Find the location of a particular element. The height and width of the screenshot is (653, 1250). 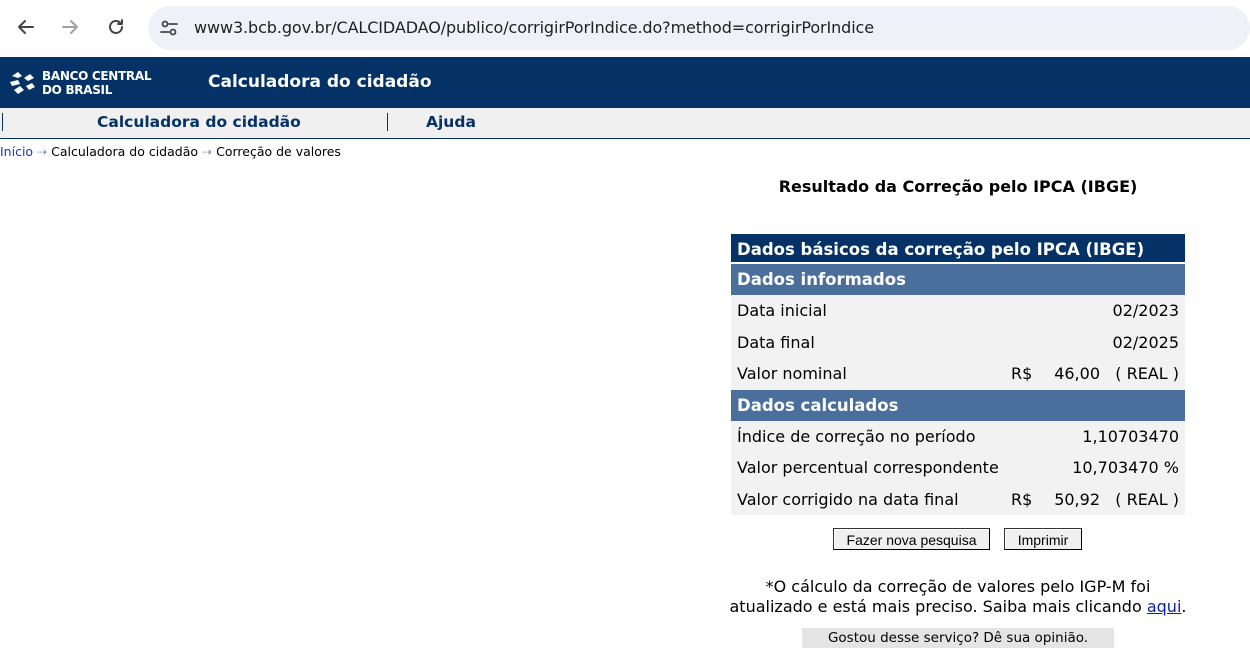

back-button is located at coordinates (26, 27).